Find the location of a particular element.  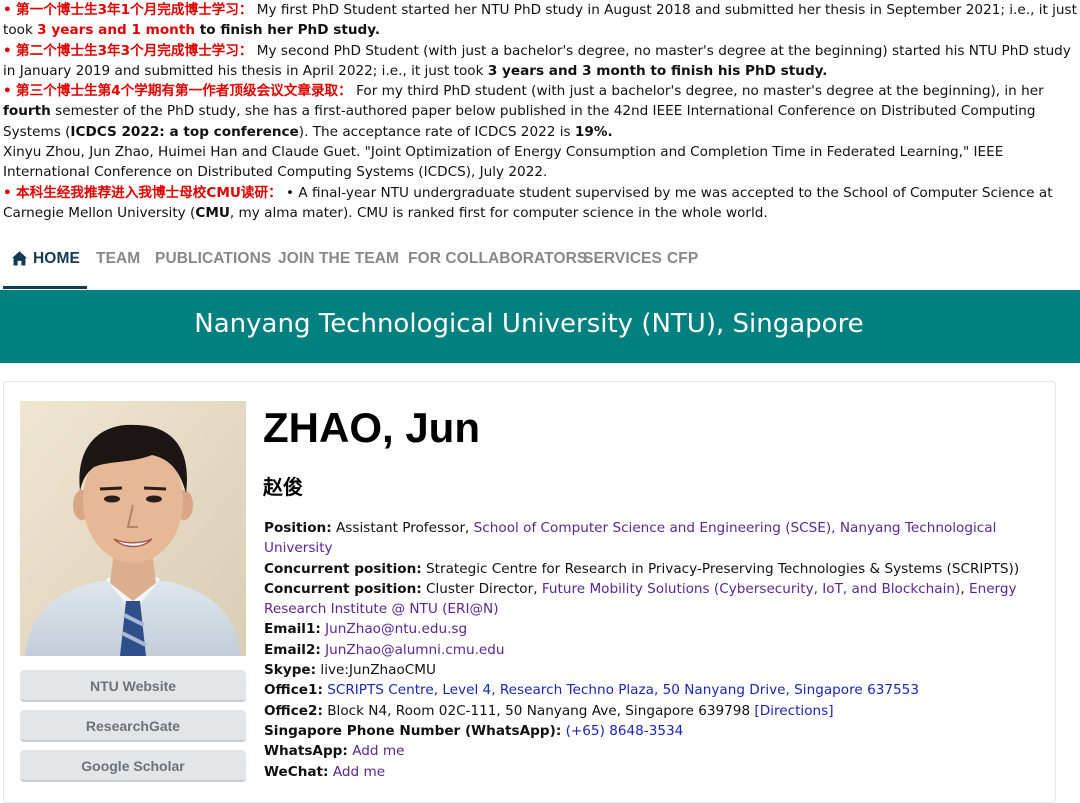

news-item-3-rate: 19%. is located at coordinates (593, 131).